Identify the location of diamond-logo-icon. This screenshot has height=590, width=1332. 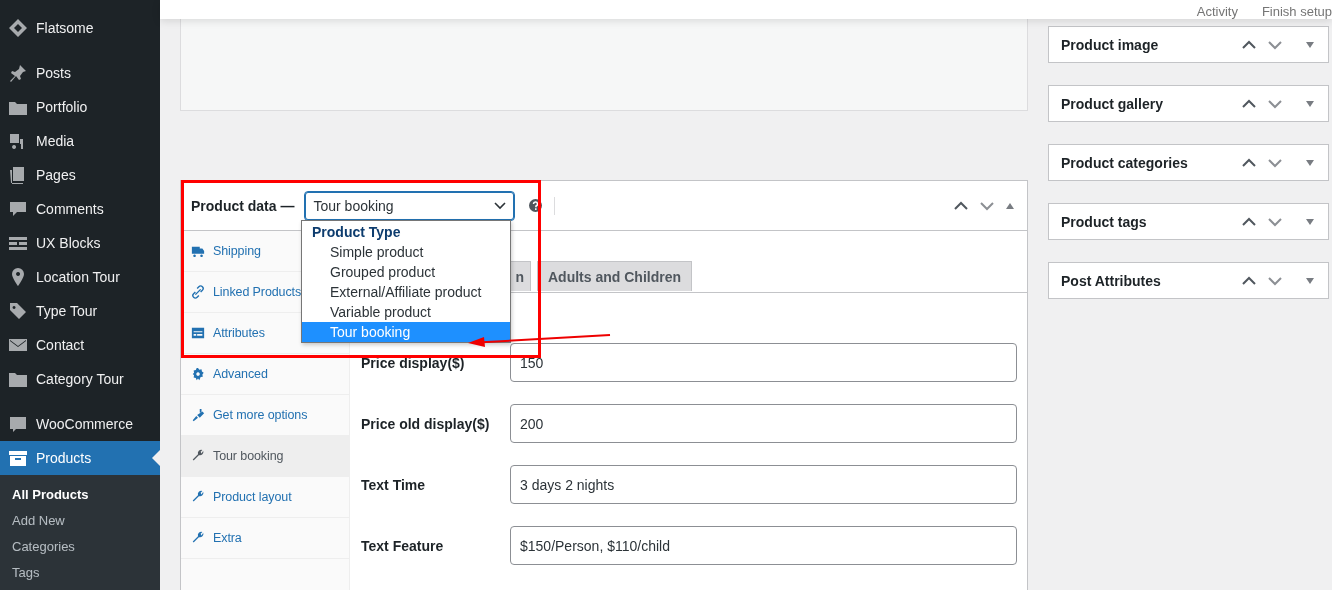
(18, 28).